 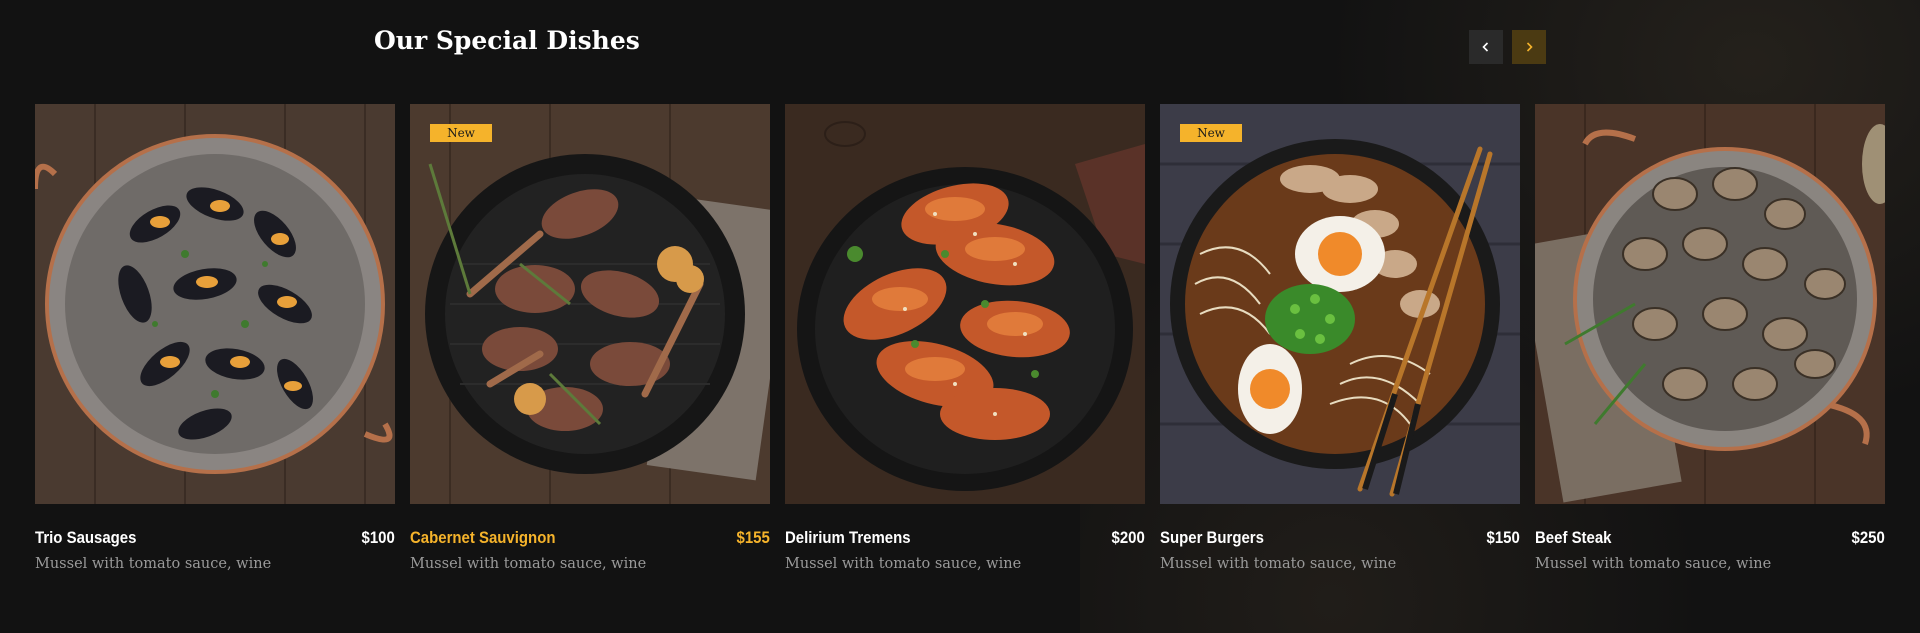 What do you see at coordinates (215, 304) in the screenshot?
I see `dish-image-mussels` at bounding box center [215, 304].